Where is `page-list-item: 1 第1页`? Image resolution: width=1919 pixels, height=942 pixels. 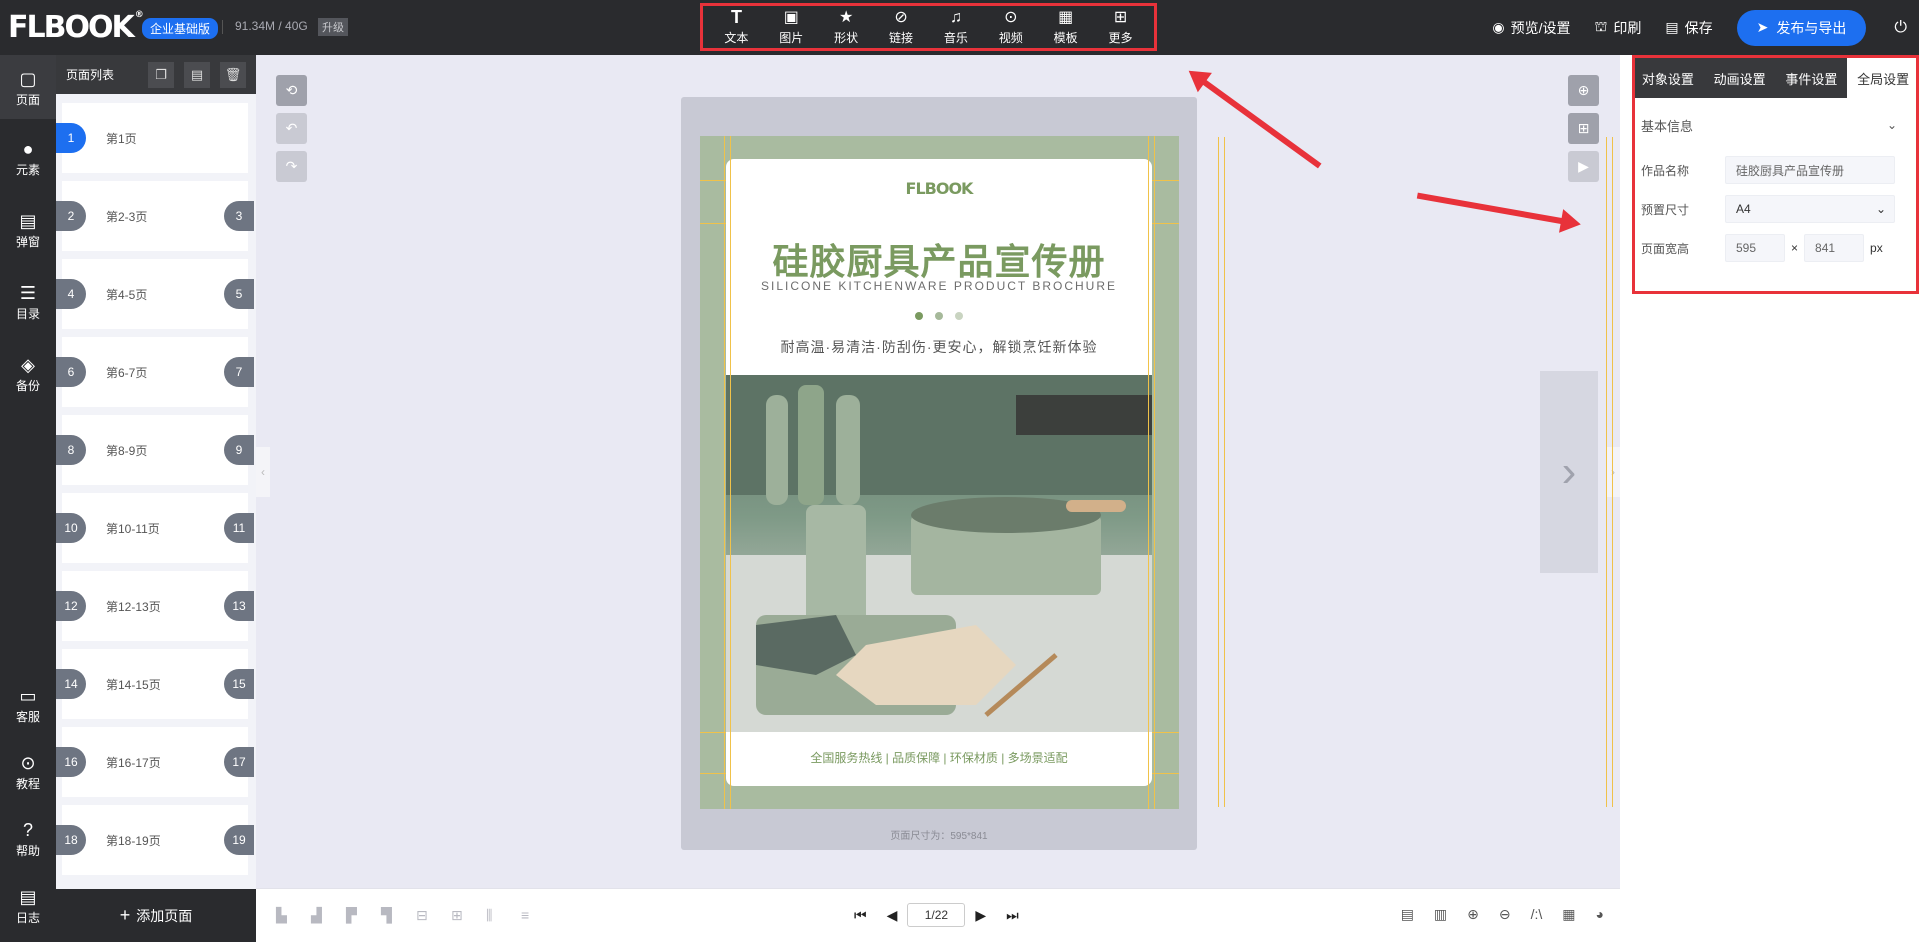
page-list-item: 1 第1页 is located at coordinates (152, 138).